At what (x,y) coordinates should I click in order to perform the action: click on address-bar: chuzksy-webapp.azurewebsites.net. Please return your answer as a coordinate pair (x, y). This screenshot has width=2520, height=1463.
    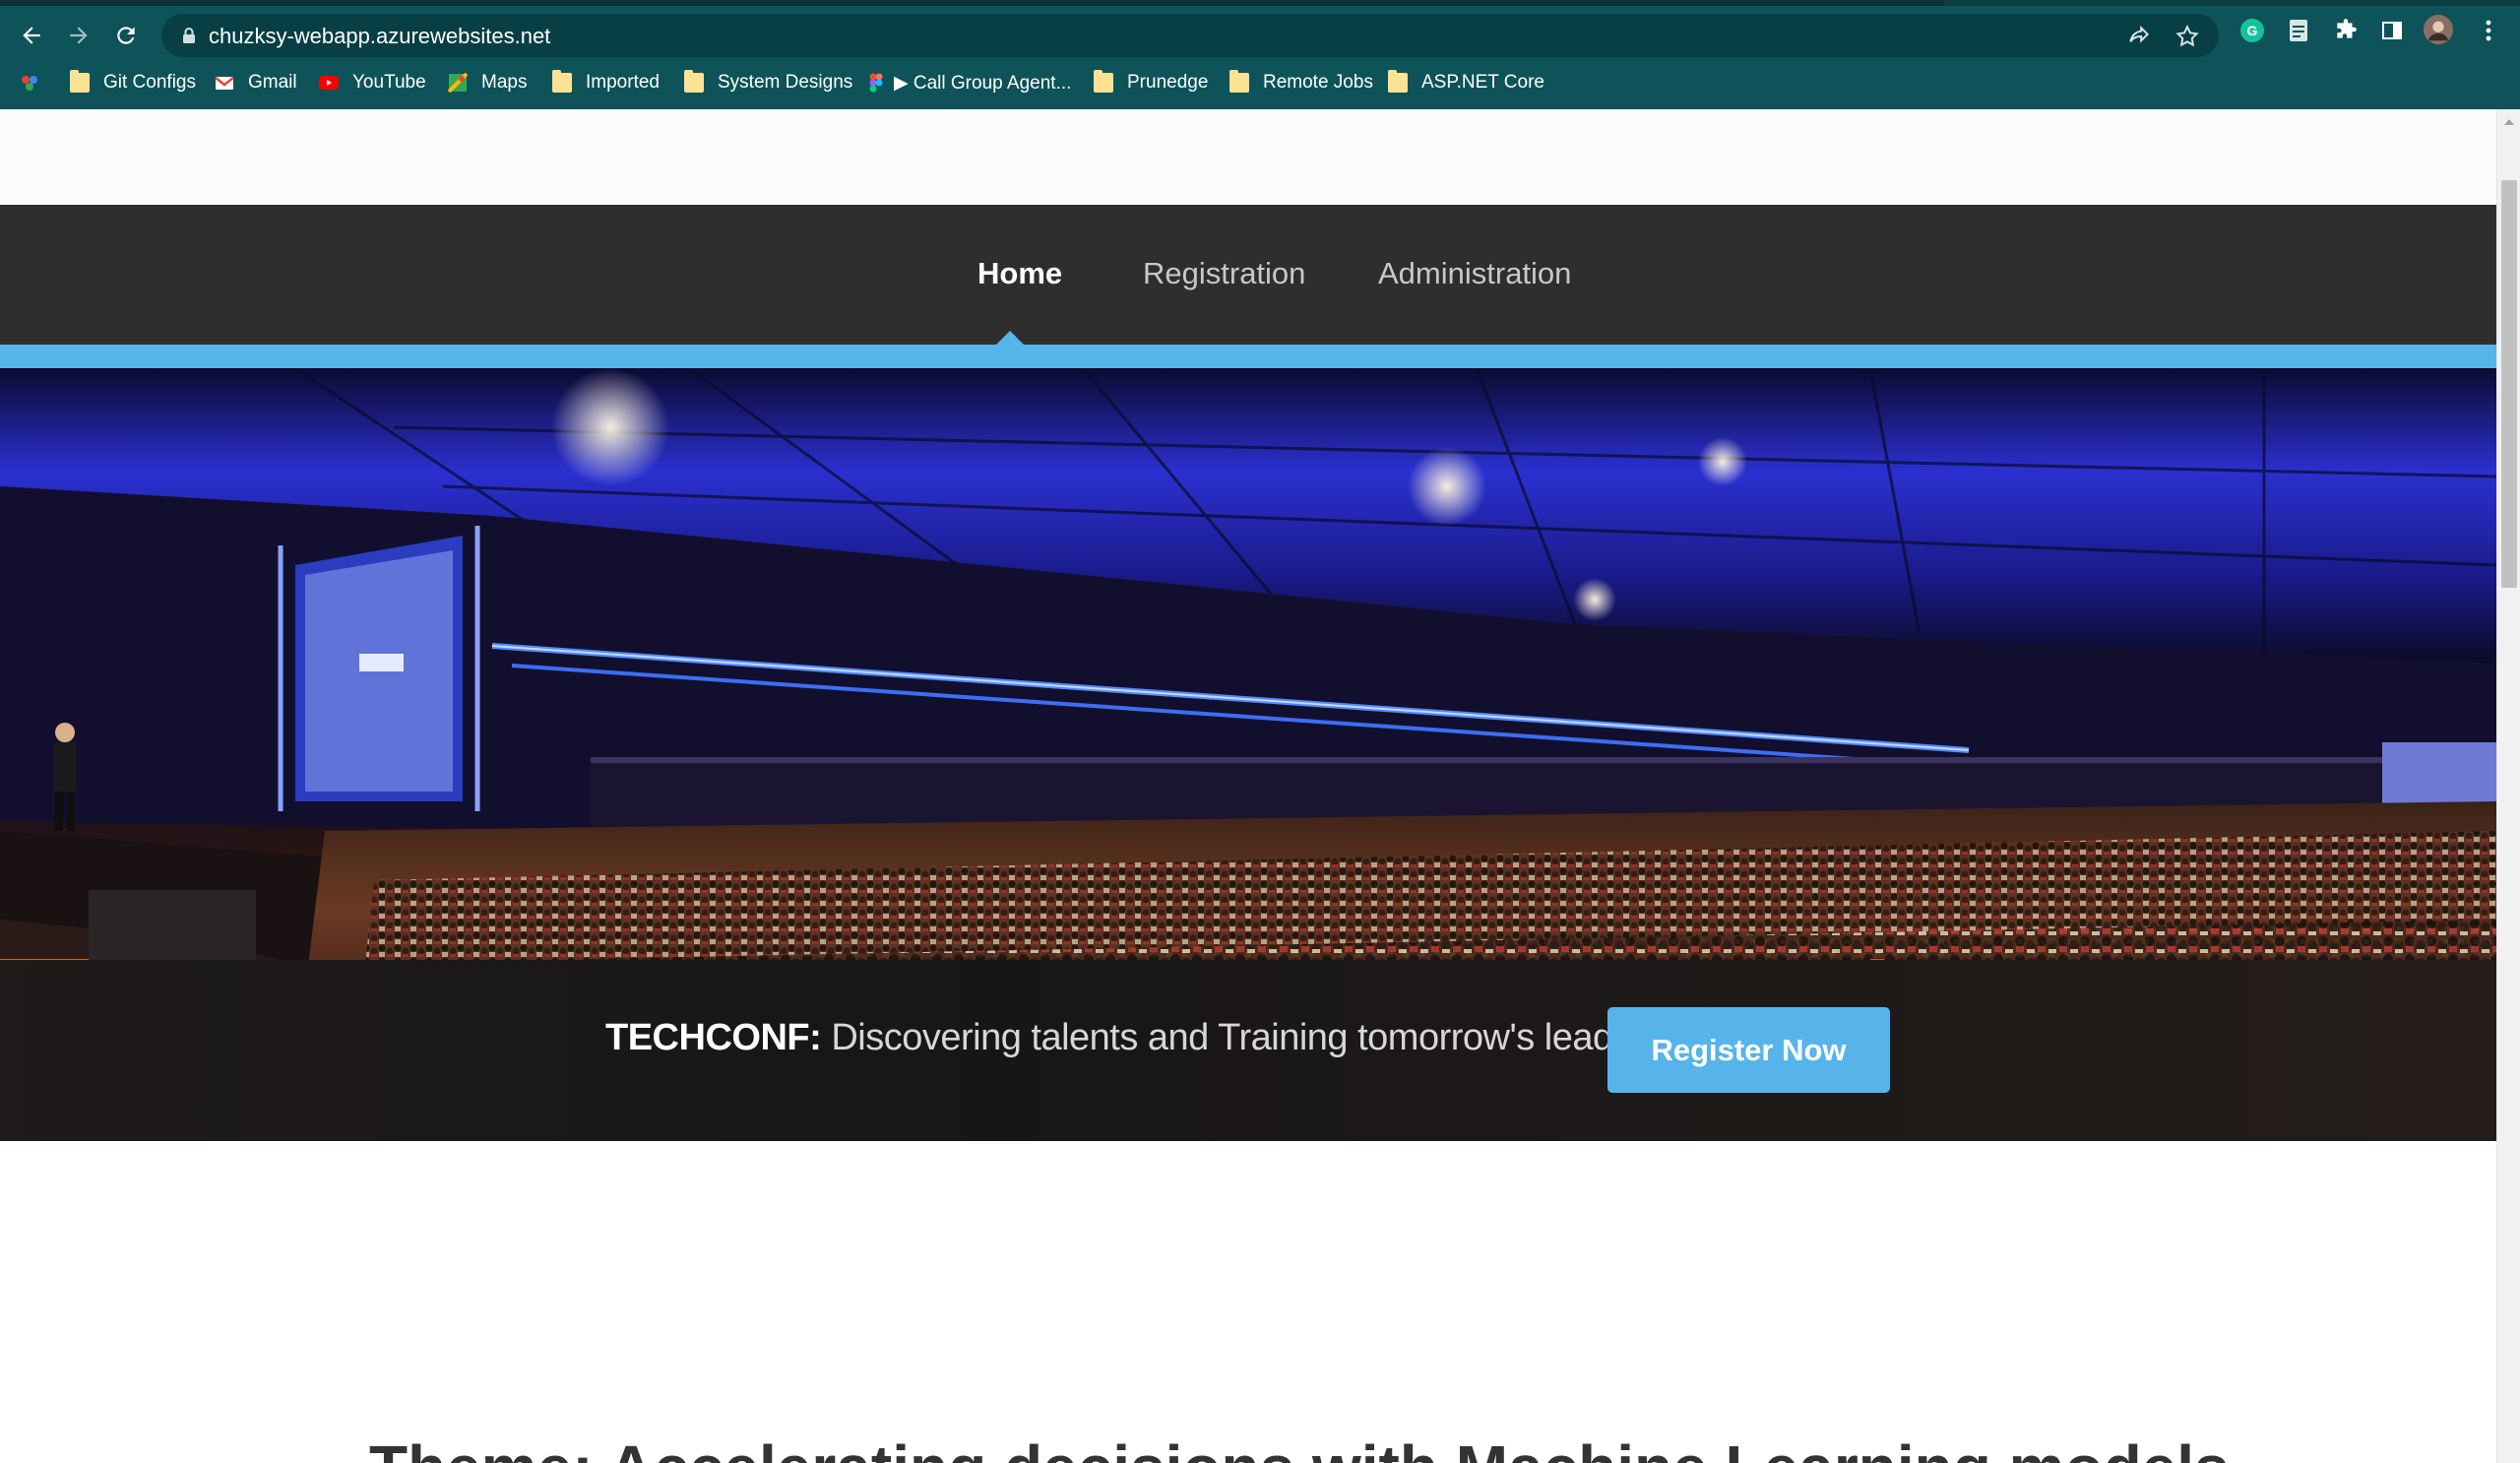
    Looking at the image, I should click on (1190, 35).